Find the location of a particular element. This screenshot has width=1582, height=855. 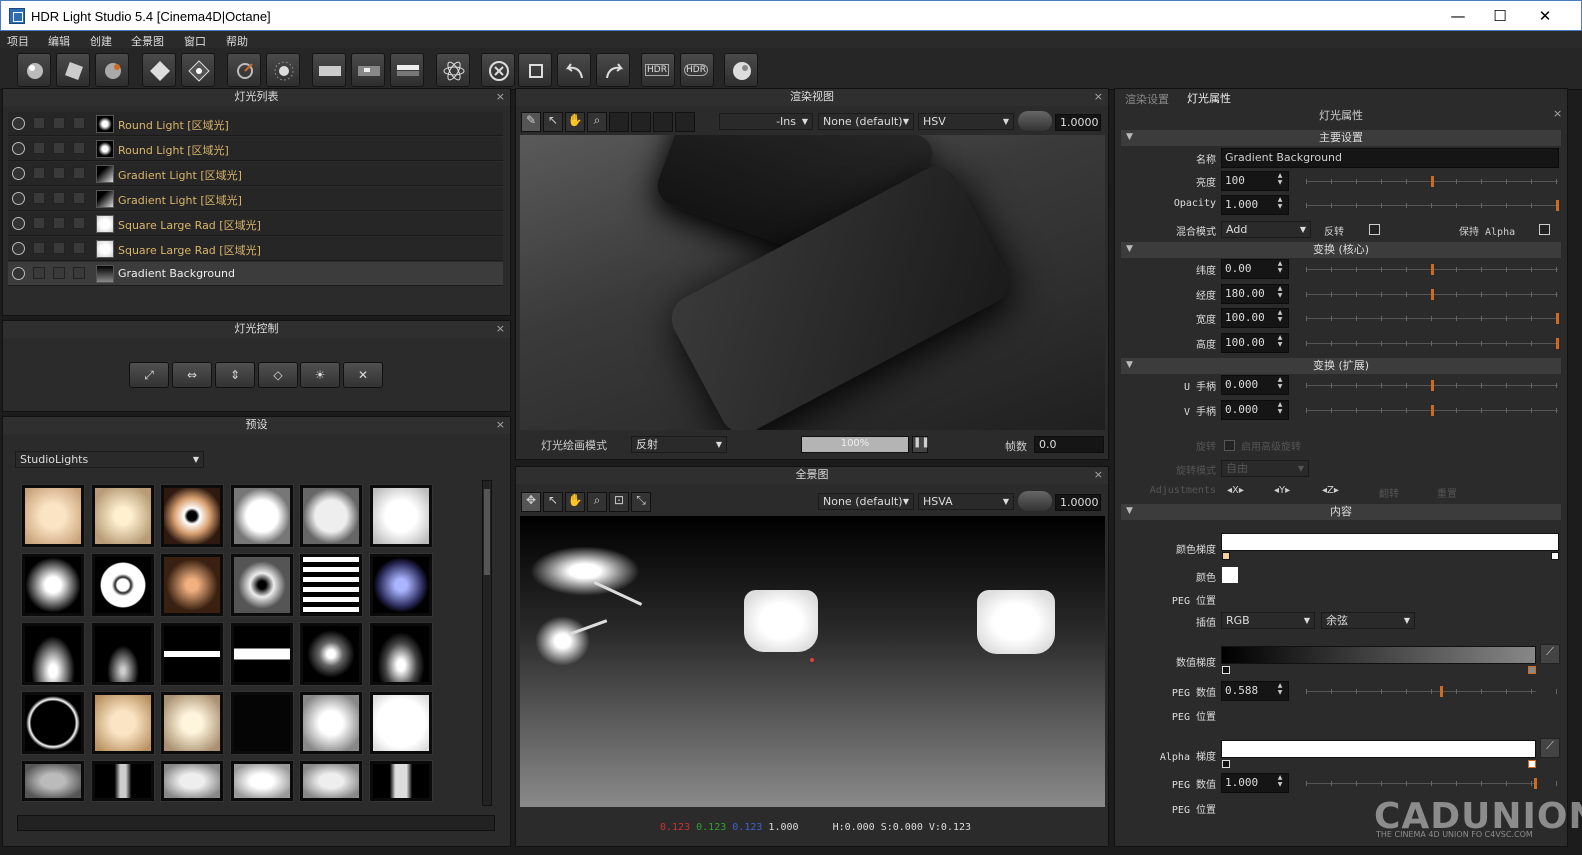

u-handle-slider is located at coordinates (1432, 385).